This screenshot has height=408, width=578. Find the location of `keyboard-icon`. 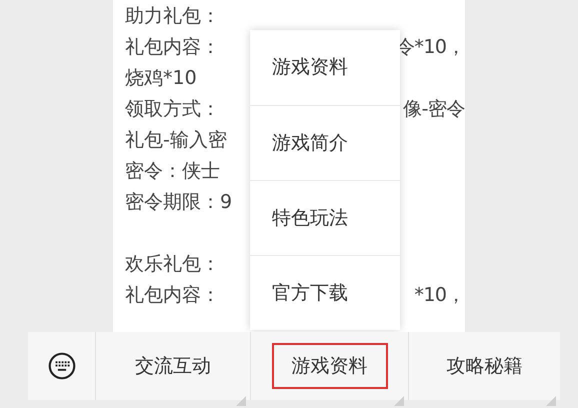

keyboard-icon is located at coordinates (62, 366).